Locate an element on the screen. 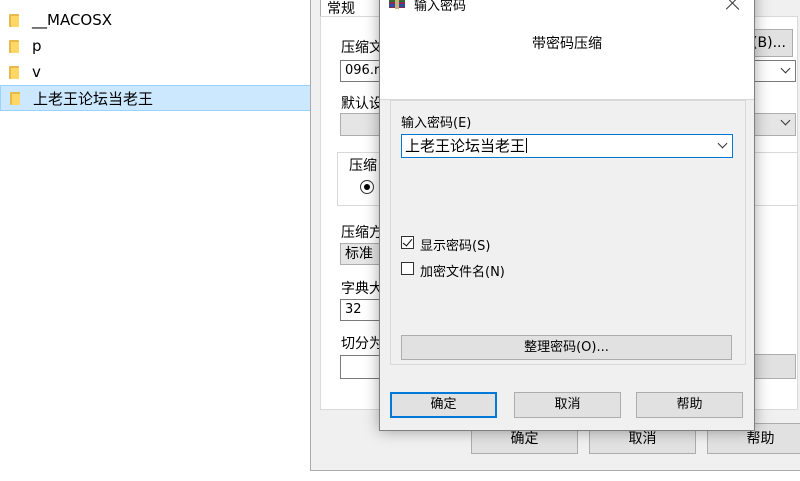 This screenshot has width=800, height=481. list-item-label: v is located at coordinates (36, 72).